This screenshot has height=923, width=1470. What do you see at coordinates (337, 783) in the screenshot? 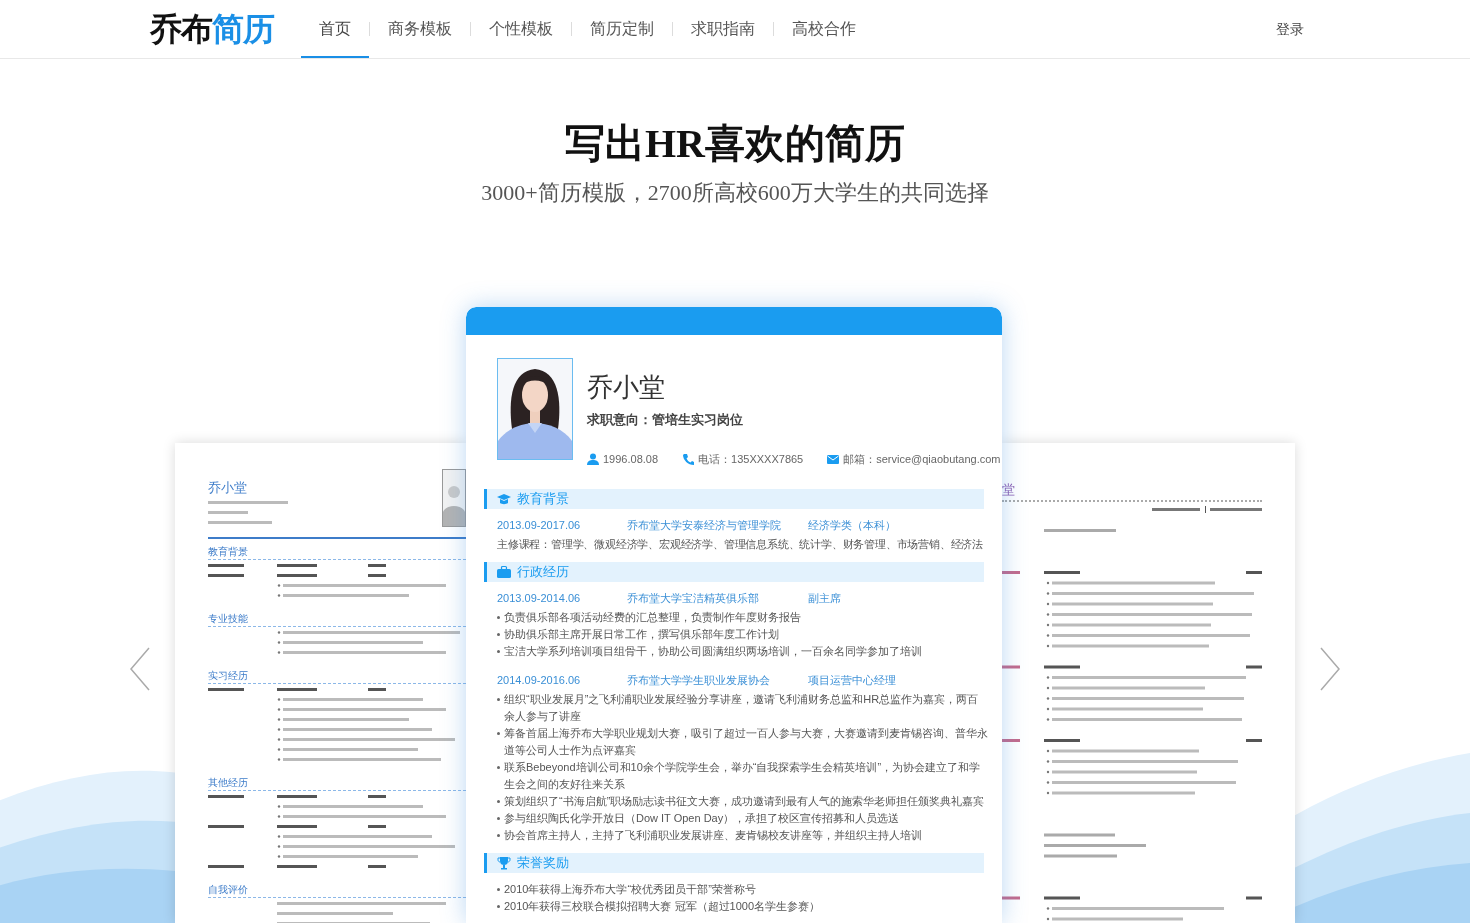
I see `section-title: 其他经历` at bounding box center [337, 783].